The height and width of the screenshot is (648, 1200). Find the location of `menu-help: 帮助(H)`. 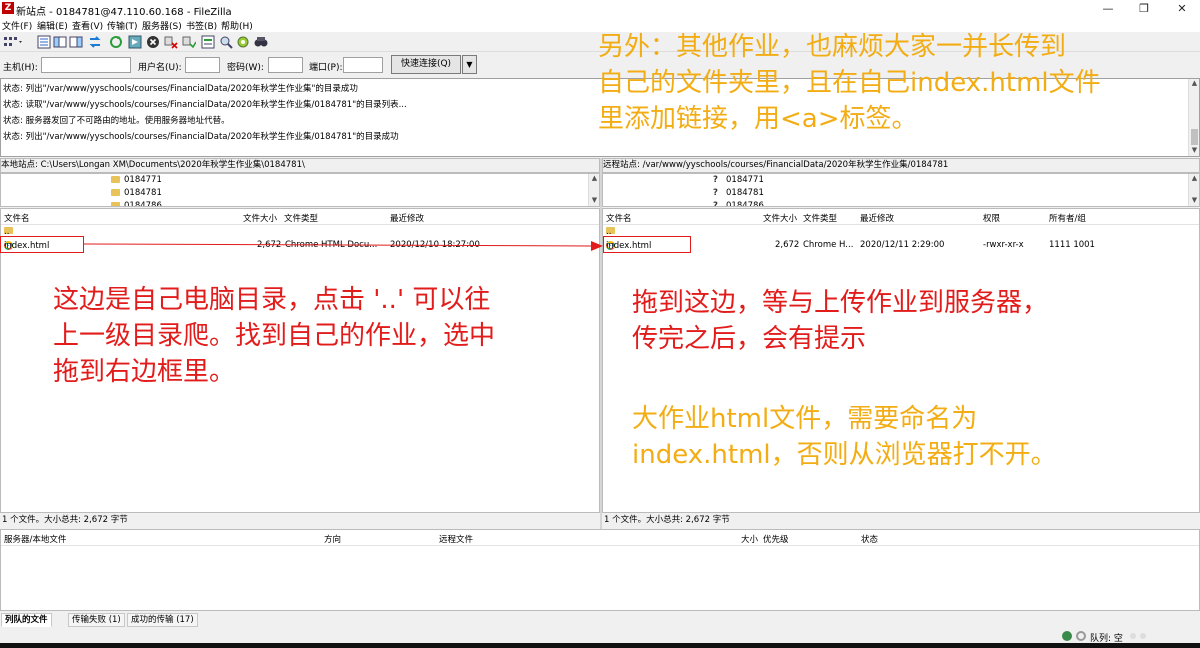

menu-help: 帮助(H) is located at coordinates (237, 25).